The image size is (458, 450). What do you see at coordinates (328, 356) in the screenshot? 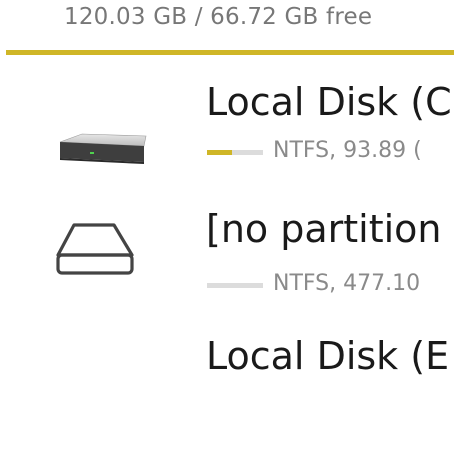
I see `drive-name: Local Disk (E` at bounding box center [328, 356].